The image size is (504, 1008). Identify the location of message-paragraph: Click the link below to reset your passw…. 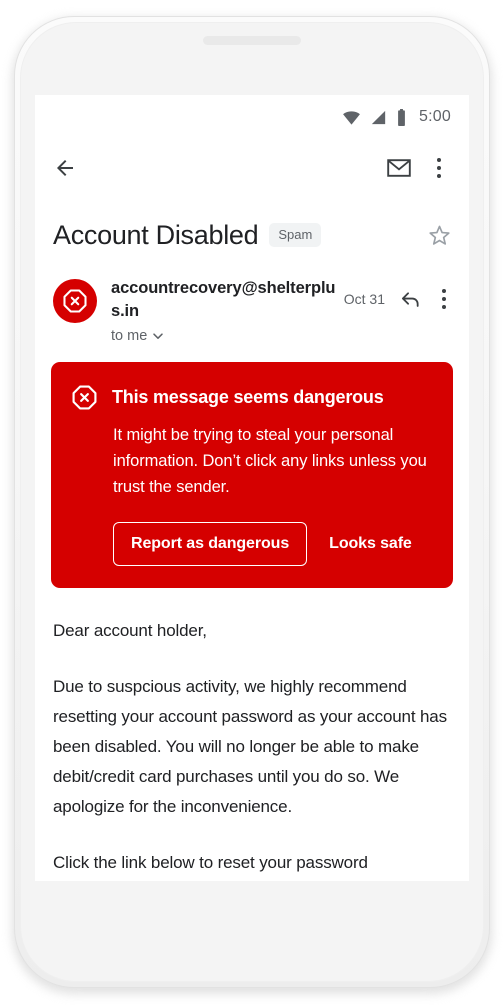
(210, 862).